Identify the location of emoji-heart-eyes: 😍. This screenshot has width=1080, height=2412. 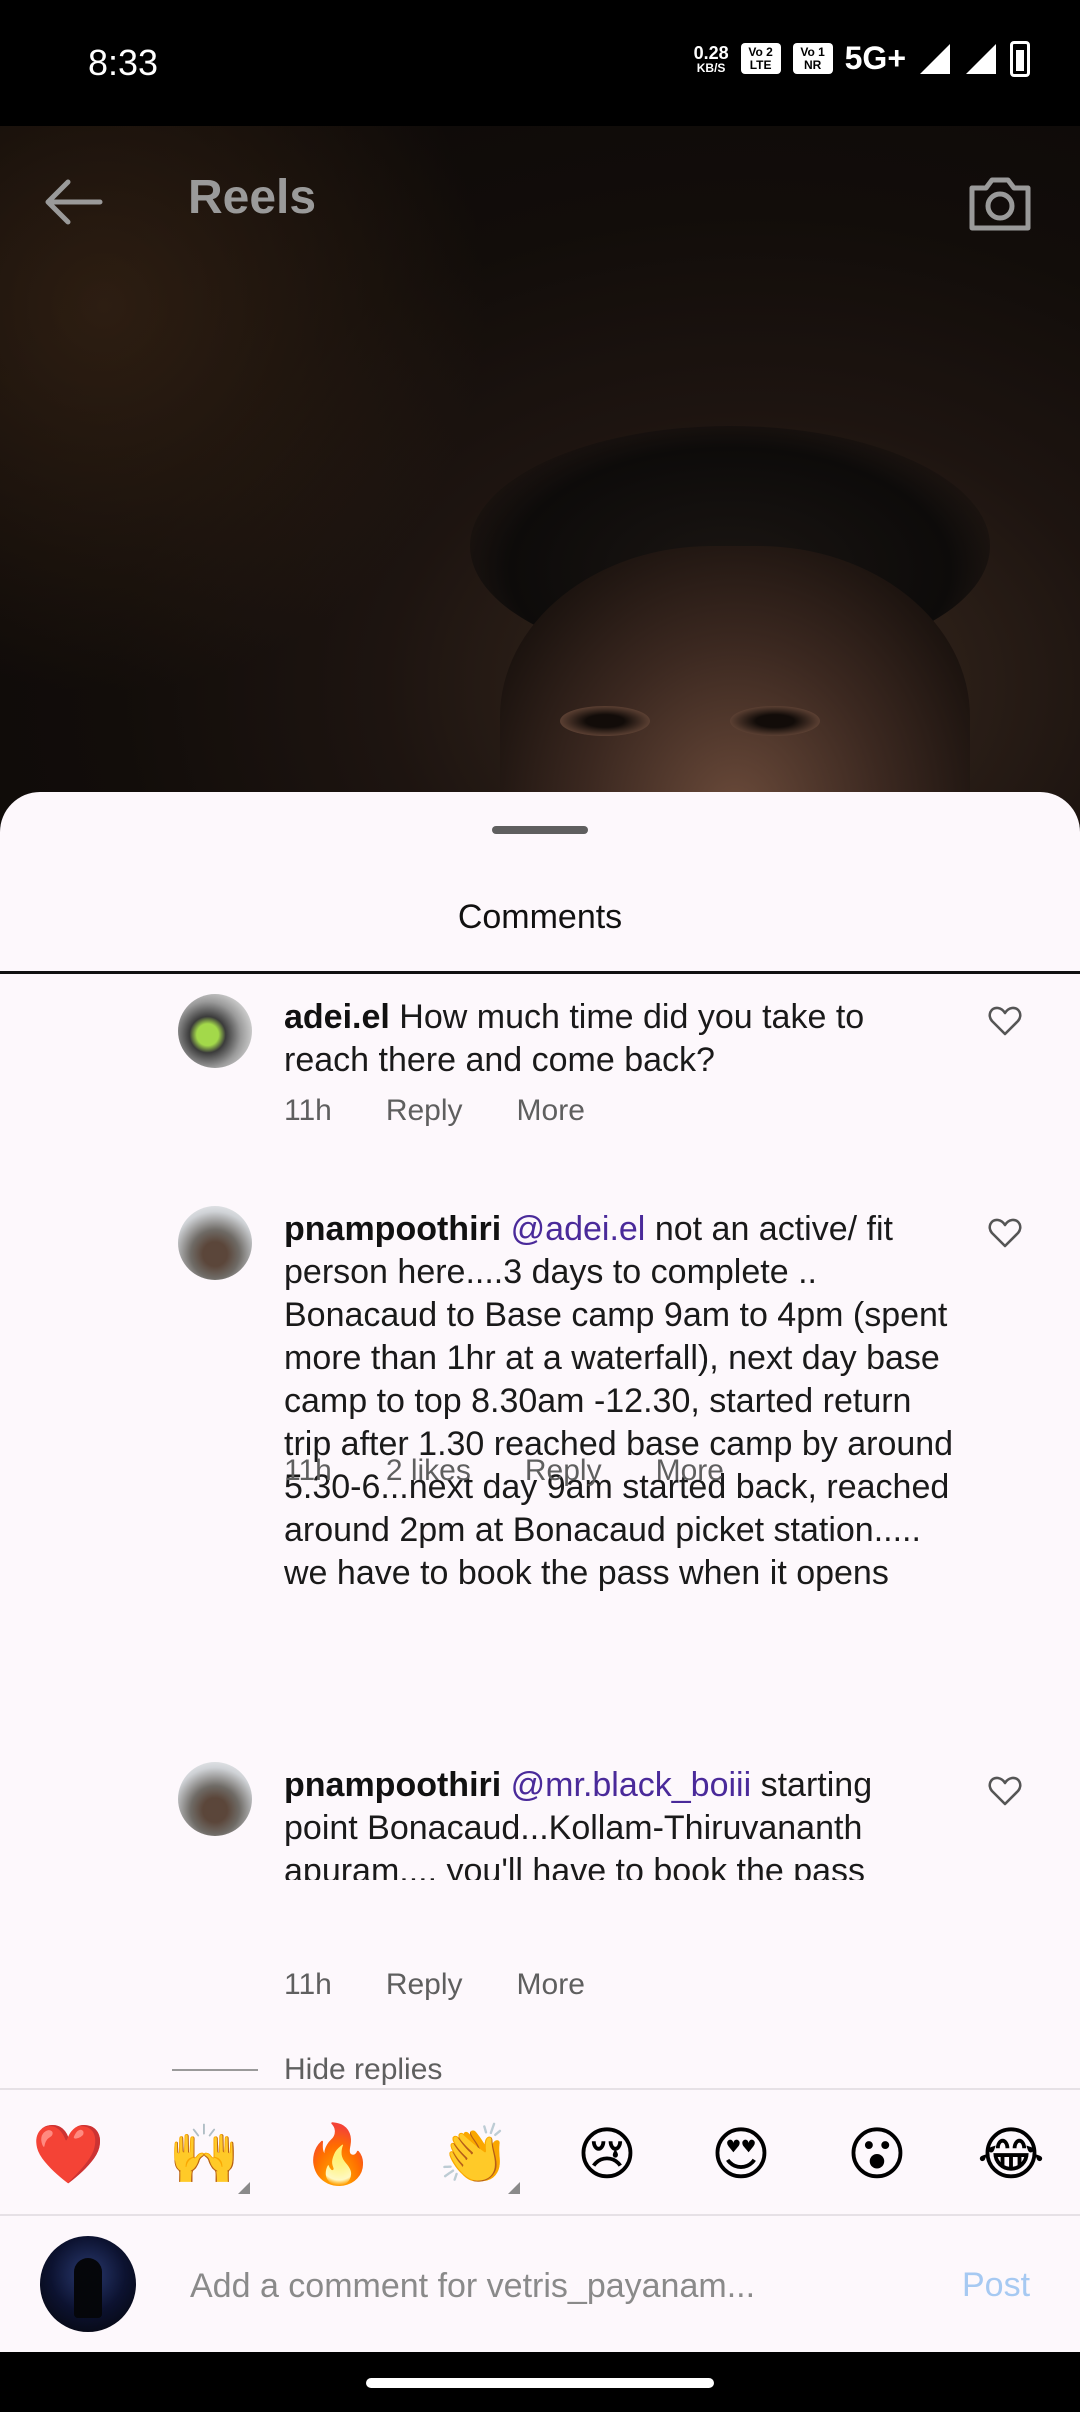
(741, 2155).